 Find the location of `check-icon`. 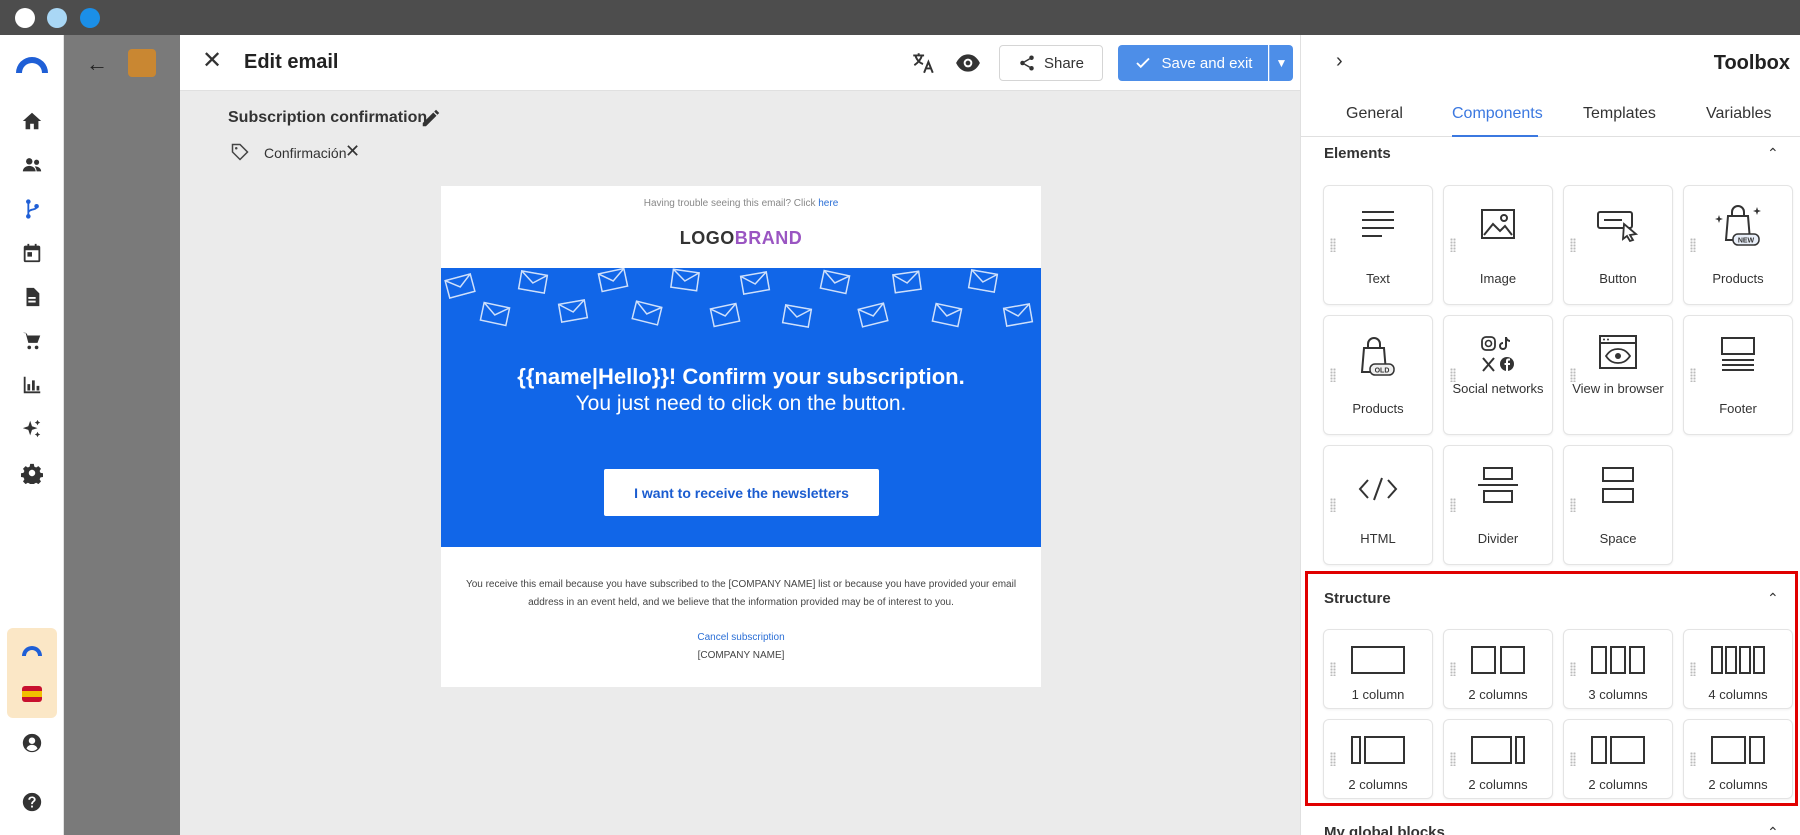

check-icon is located at coordinates (1142, 63).